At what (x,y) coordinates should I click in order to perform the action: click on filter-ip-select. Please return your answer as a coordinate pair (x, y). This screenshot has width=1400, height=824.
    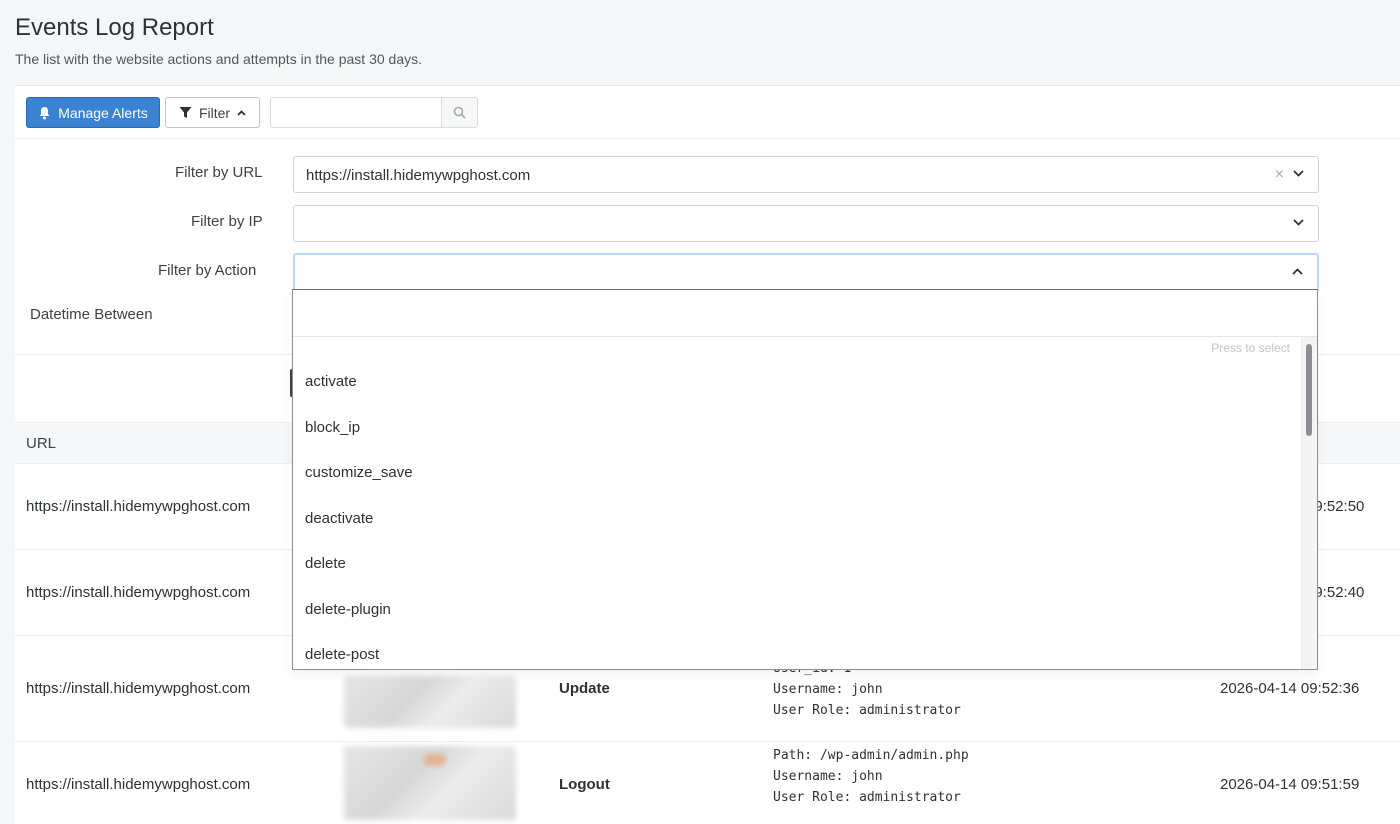
    Looking at the image, I should click on (806, 223).